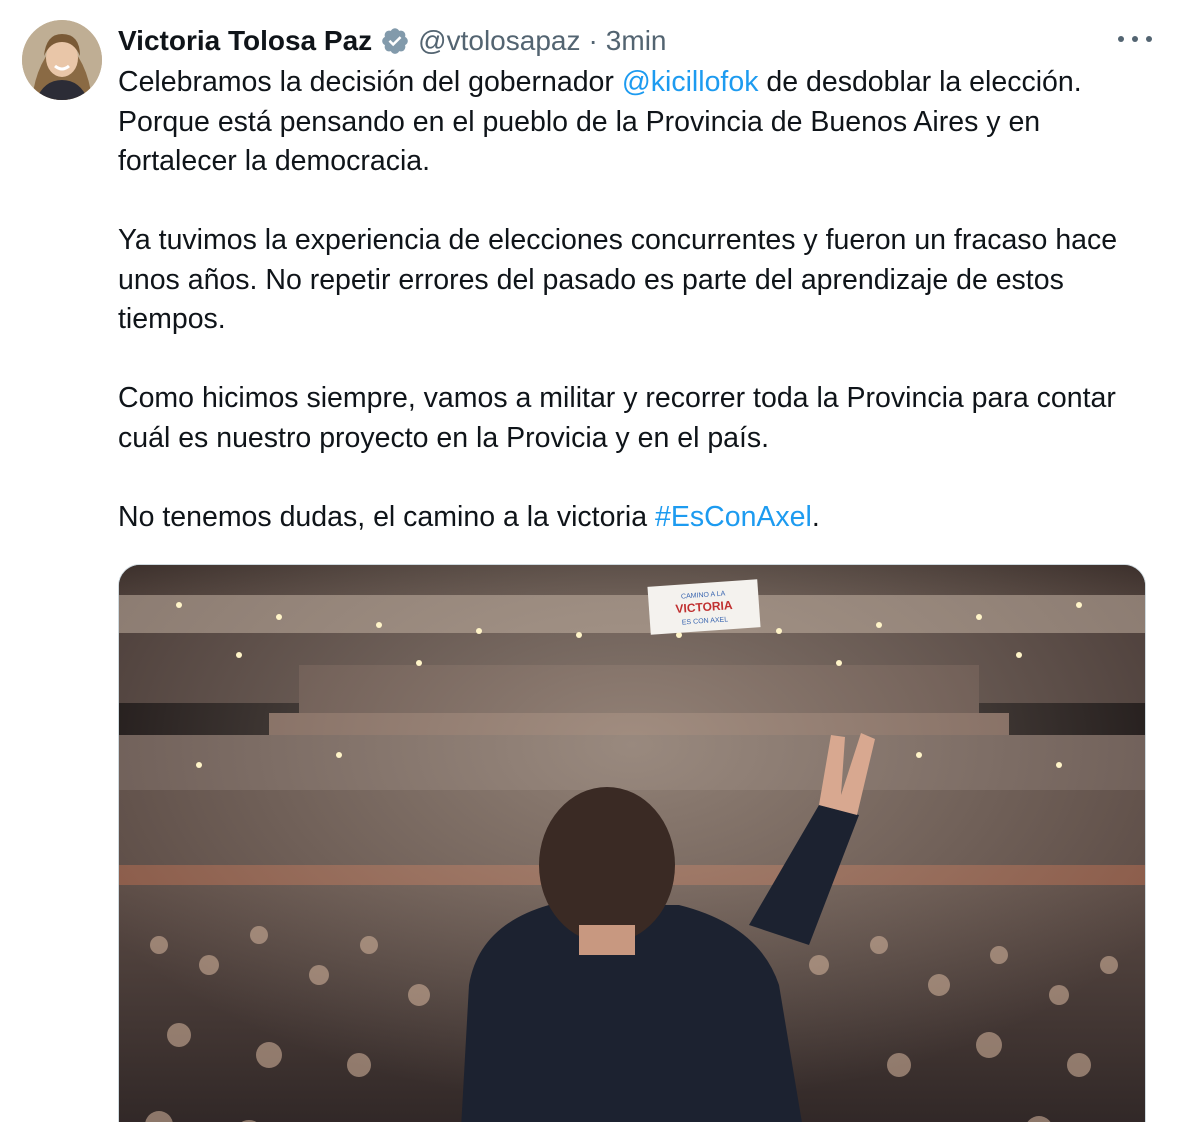 This screenshot has height=1122, width=1200. What do you see at coordinates (690, 82) in the screenshot?
I see `mention-link: @kicillofok` at bounding box center [690, 82].